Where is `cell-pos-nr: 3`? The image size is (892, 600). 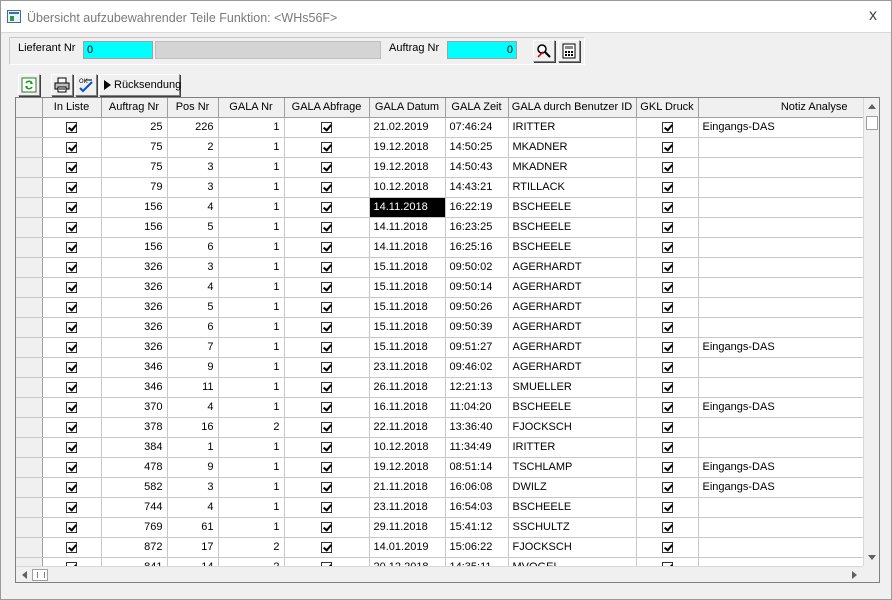 cell-pos-nr: 3 is located at coordinates (193, 167).